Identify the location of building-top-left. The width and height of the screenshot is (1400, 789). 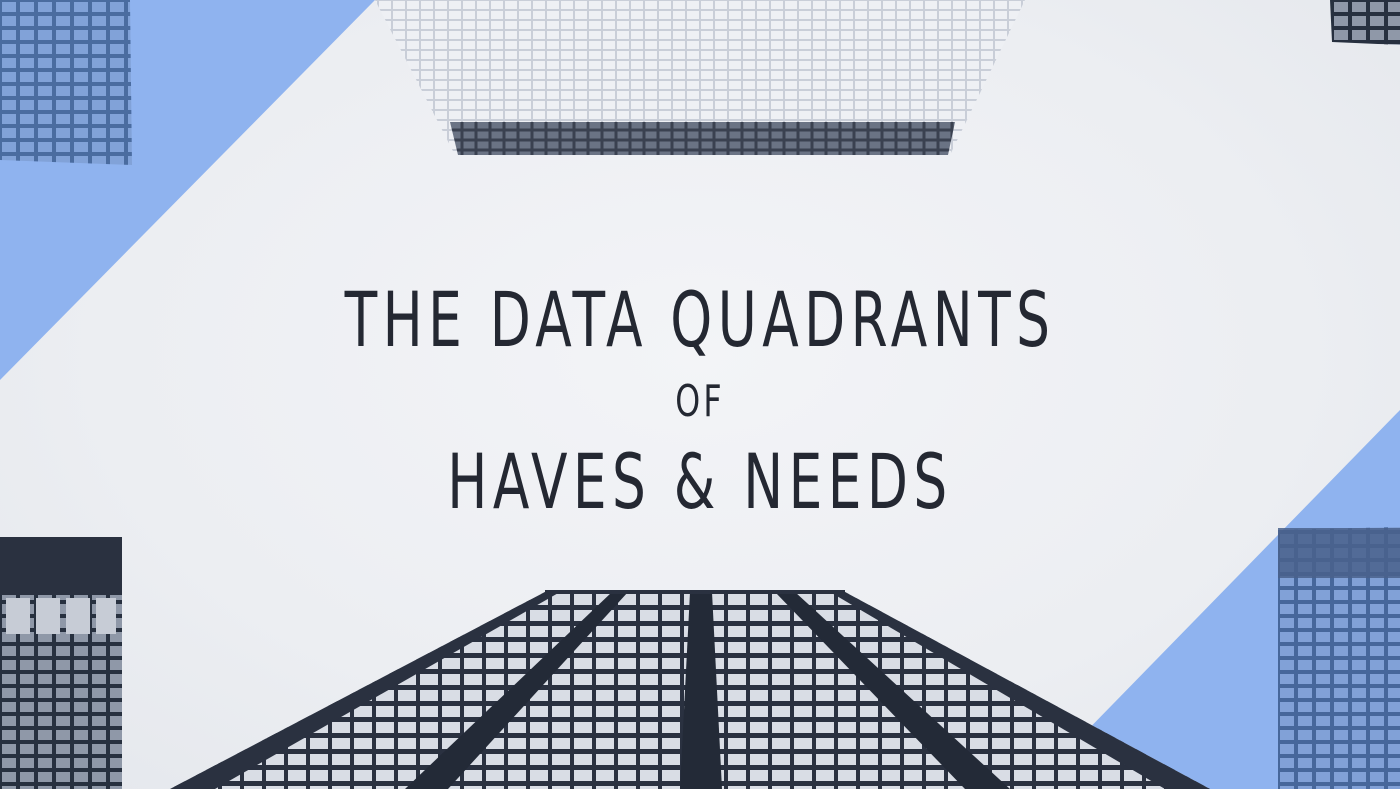
(66, 82).